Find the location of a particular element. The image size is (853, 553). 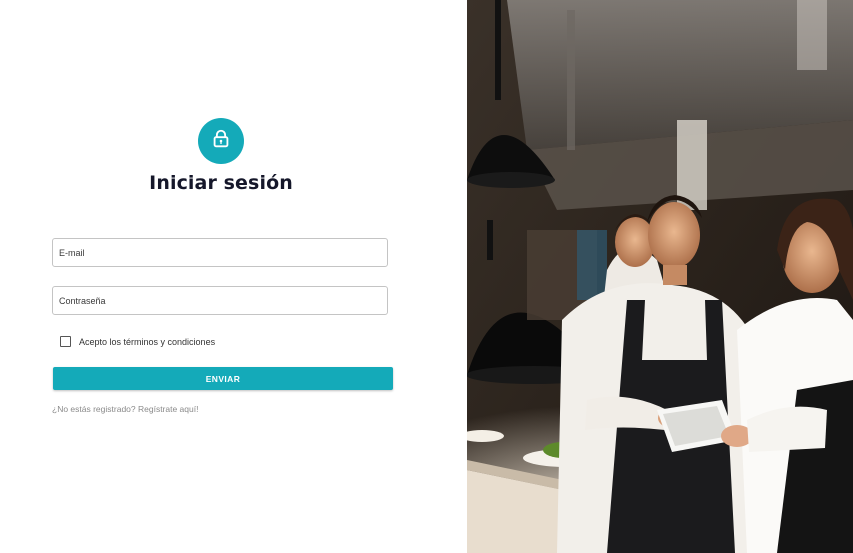

terms-label: Acepto los términos y condiciones is located at coordinates (147, 341).